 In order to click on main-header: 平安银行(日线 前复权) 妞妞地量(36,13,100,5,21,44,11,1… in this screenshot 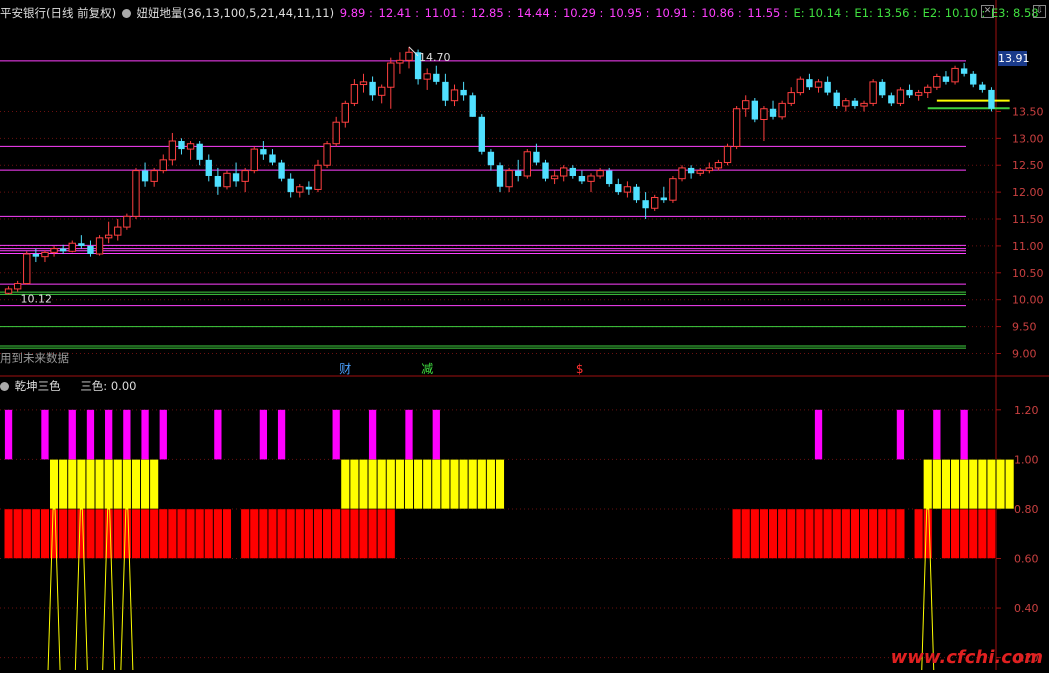, I will do `click(521, 13)`.